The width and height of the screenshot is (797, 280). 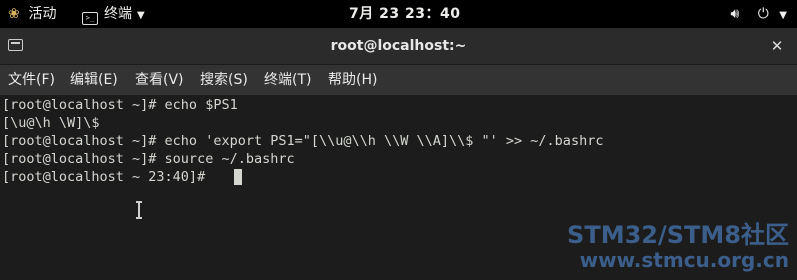 I want to click on window-header-bar: root@localhost:~ ✕, so click(x=398, y=46).